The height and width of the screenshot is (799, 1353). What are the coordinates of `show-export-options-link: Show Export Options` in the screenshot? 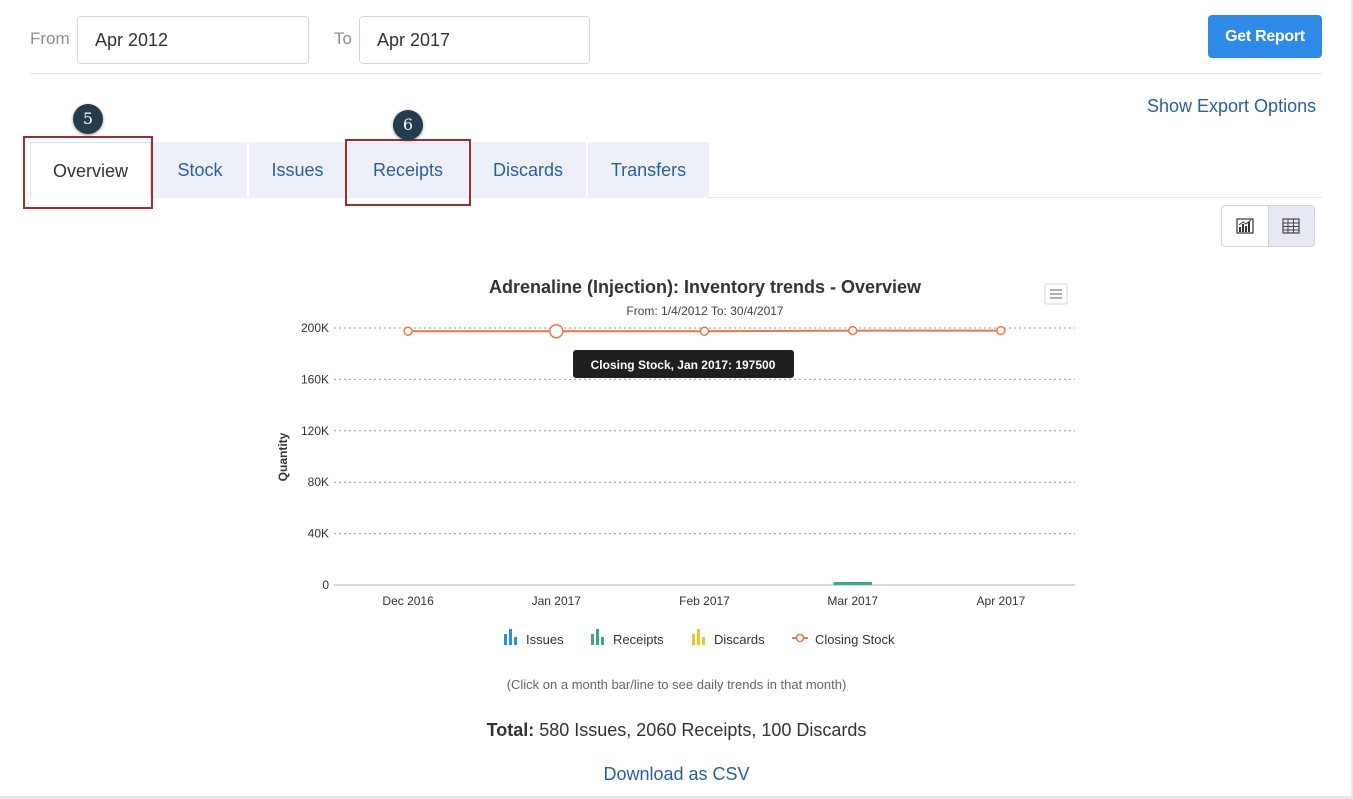 It's located at (1231, 106).